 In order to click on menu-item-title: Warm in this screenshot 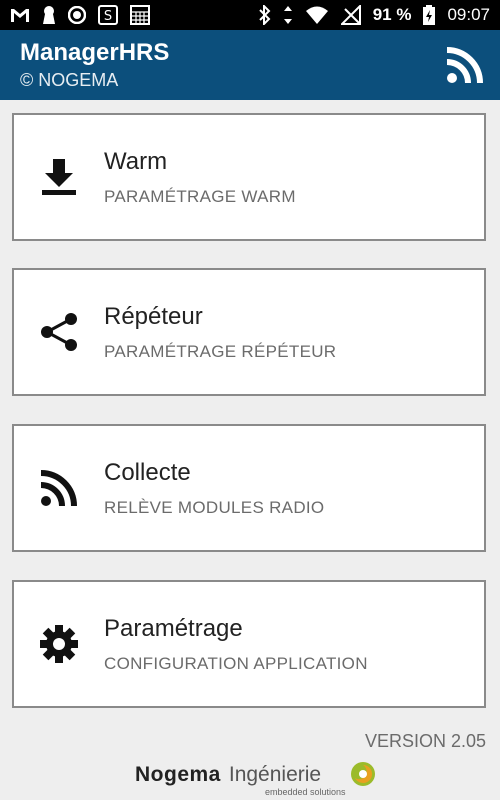, I will do `click(136, 161)`.